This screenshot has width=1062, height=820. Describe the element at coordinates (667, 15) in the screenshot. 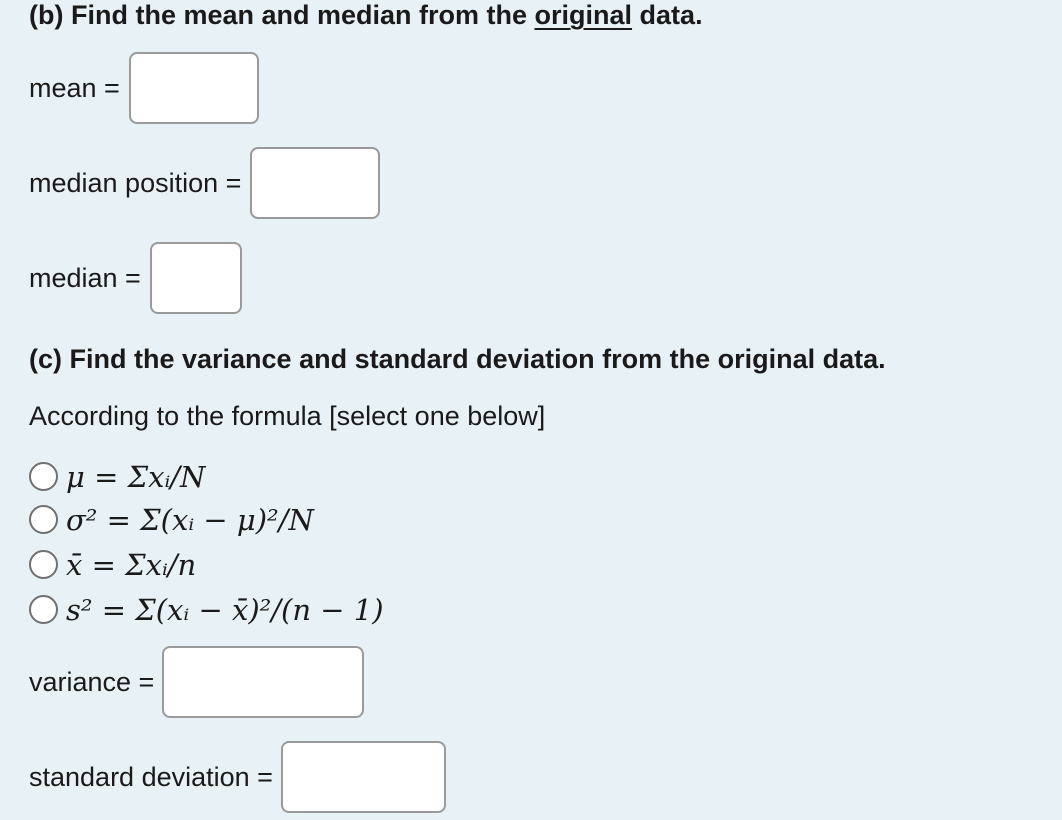

I see `part-b-heading-suffix: data.` at that location.